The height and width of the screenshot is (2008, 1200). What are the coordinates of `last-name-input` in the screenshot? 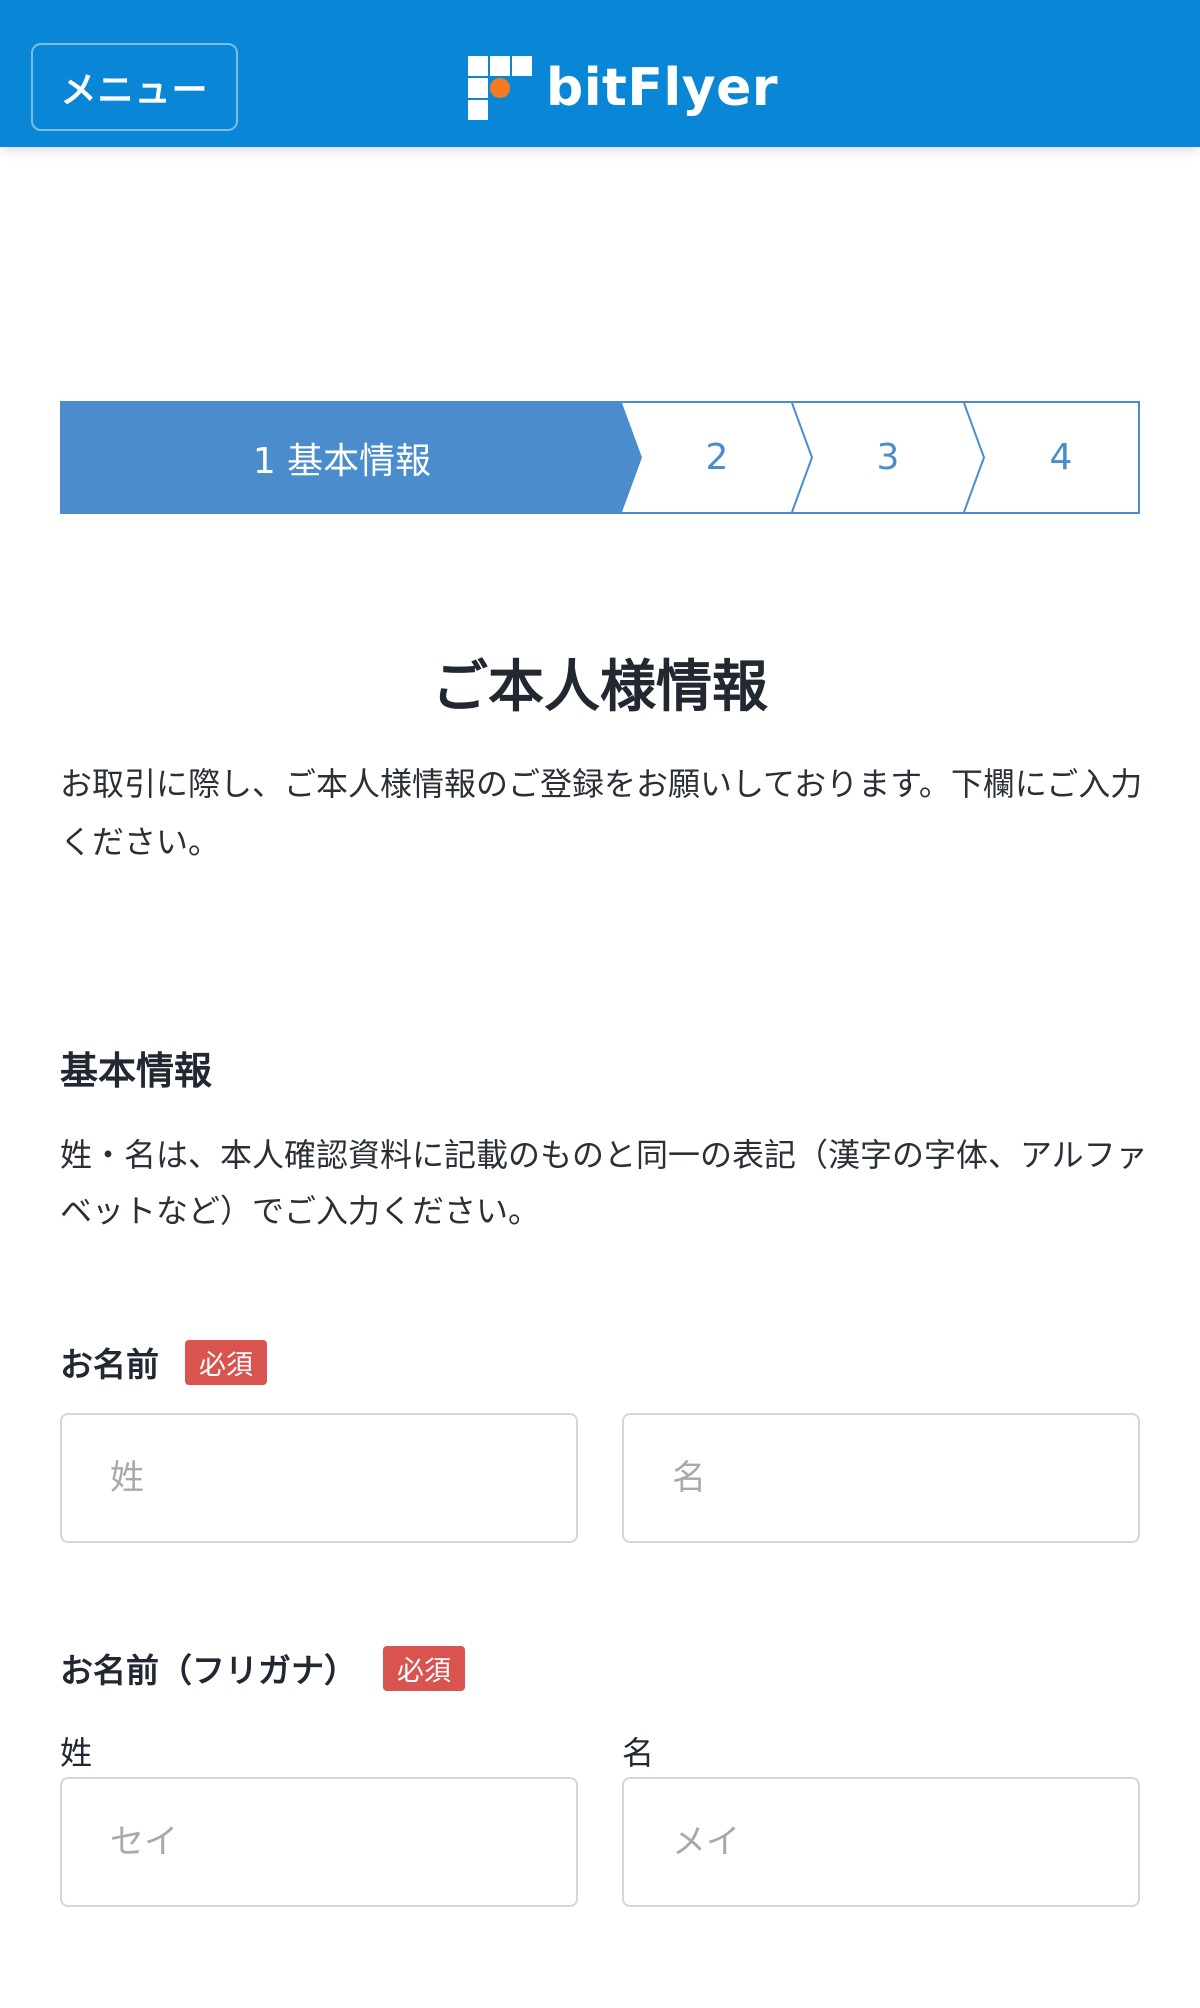 It's located at (319, 1478).